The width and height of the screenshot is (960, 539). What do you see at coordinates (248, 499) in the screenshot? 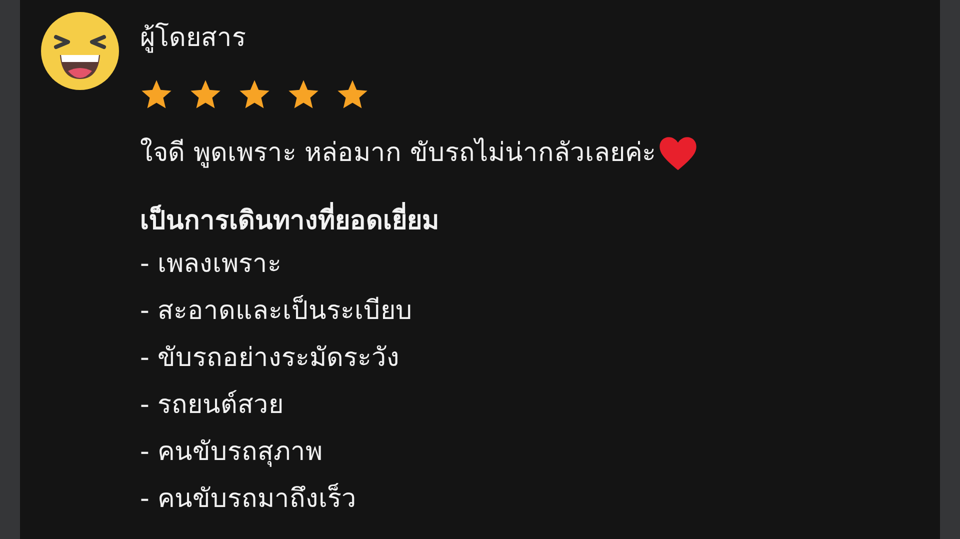
I see `highlight-item: - คนขับรถมาถึงเร็ว` at bounding box center [248, 499].